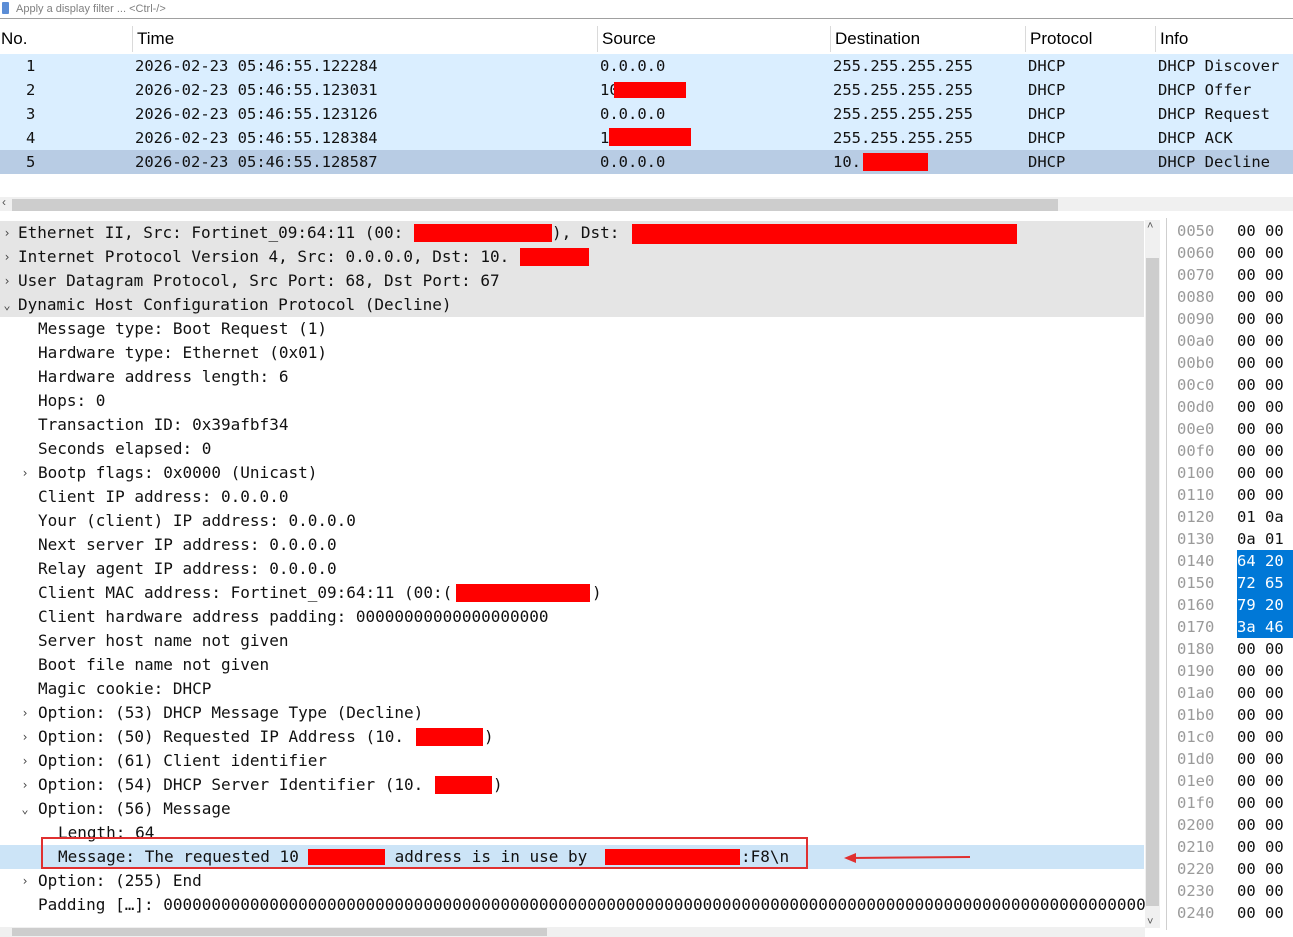 This screenshot has width=1293, height=937. I want to click on hex-row: 0150 72 65, so click(1230, 583).